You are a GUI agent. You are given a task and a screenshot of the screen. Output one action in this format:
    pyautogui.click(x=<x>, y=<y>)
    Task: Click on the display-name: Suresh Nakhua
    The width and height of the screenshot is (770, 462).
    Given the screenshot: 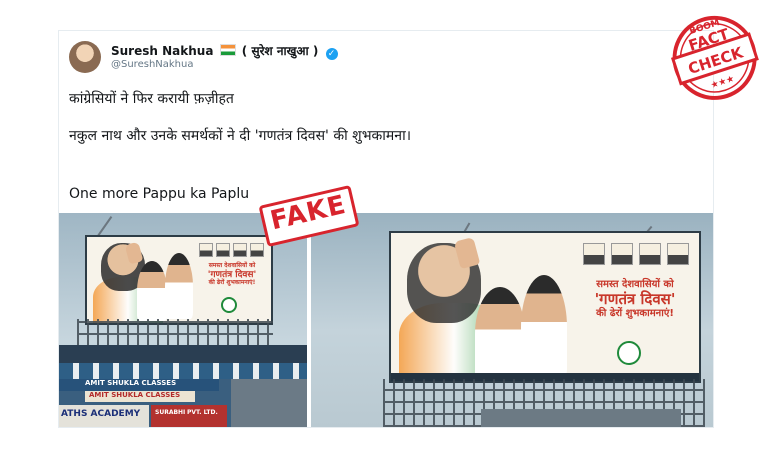 What is the action you would take?
    pyautogui.click(x=162, y=51)
    